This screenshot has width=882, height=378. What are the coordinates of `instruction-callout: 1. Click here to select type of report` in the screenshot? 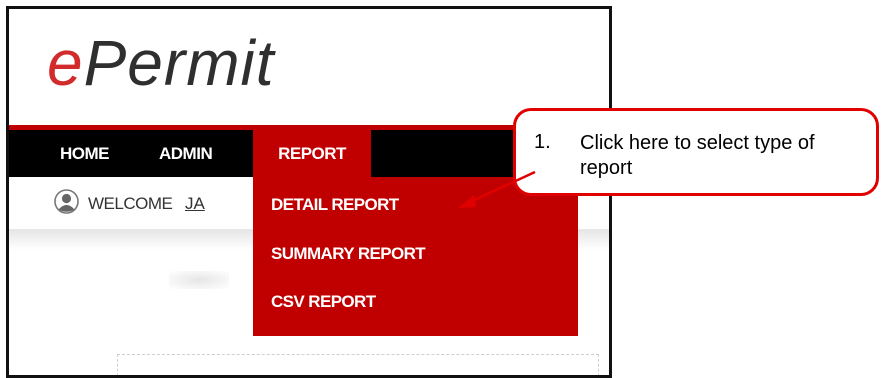 It's located at (696, 152).